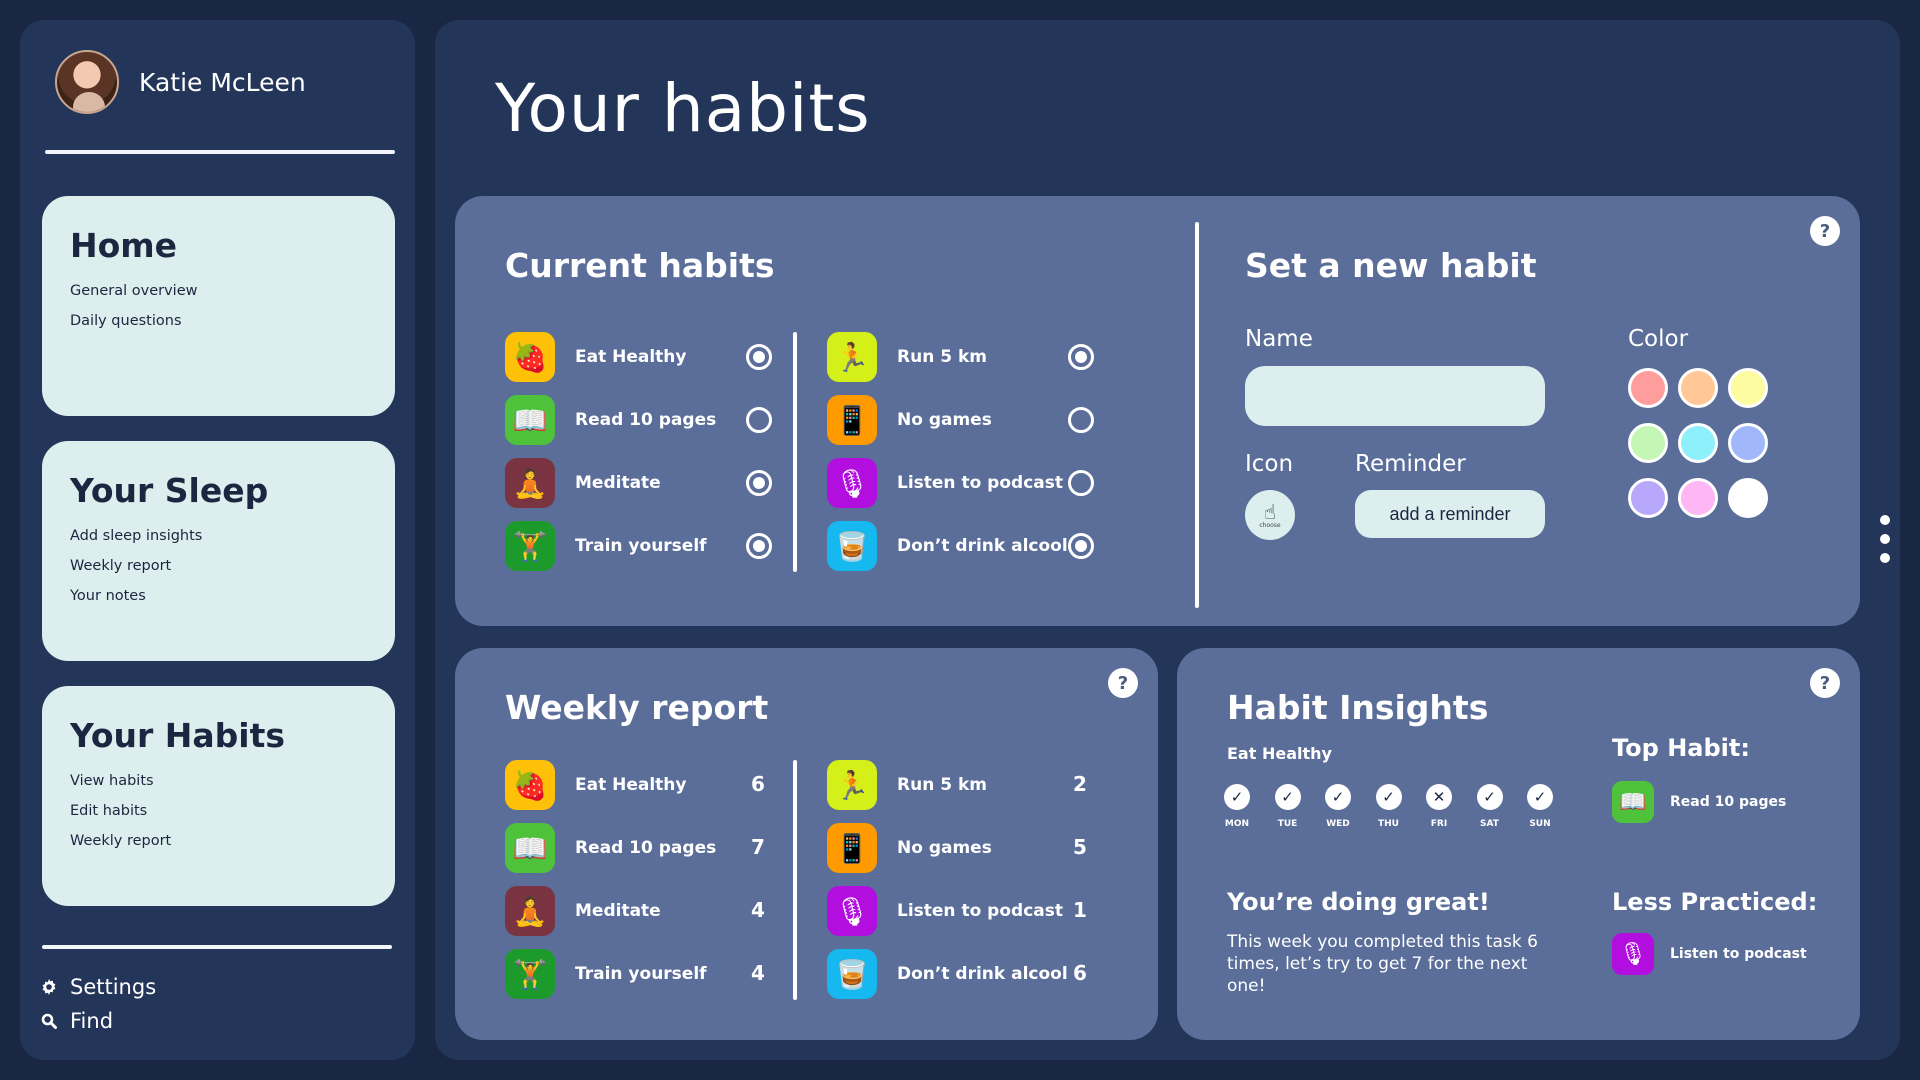 The image size is (1920, 1080). I want to click on report-row-read-10-pages: 📖 Read 10 pages, so click(610, 848).